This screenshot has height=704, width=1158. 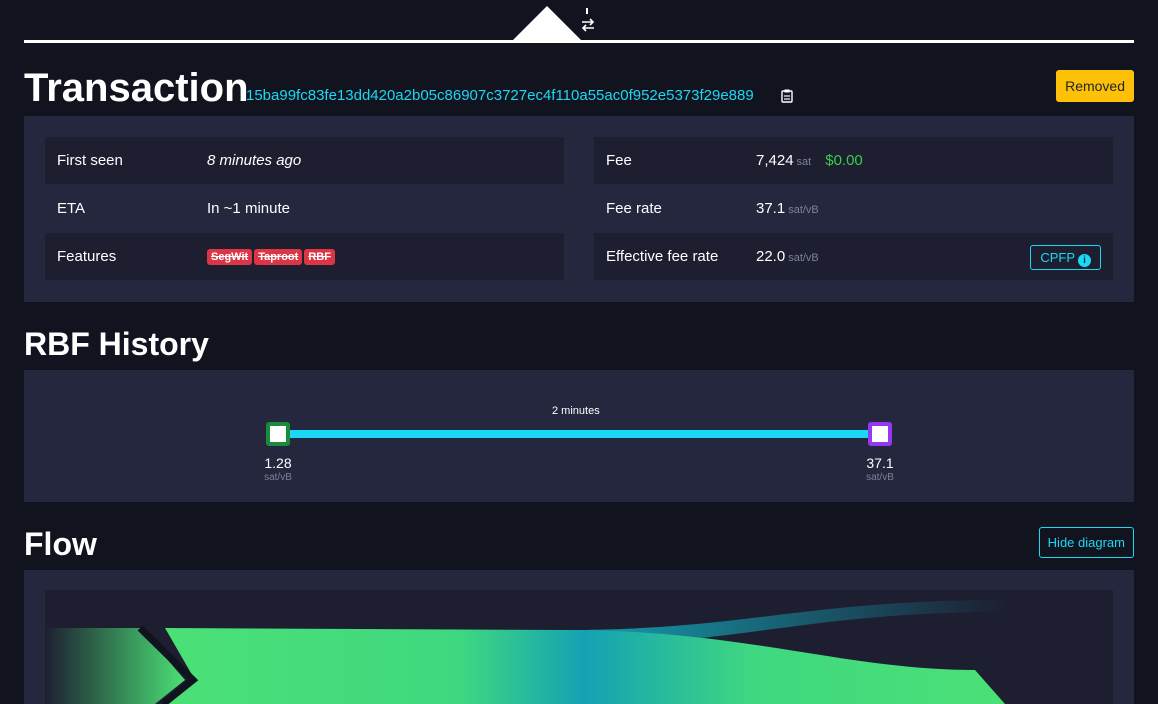 I want to click on features-badges: SegWit Taproot RBF, so click(x=272, y=256).